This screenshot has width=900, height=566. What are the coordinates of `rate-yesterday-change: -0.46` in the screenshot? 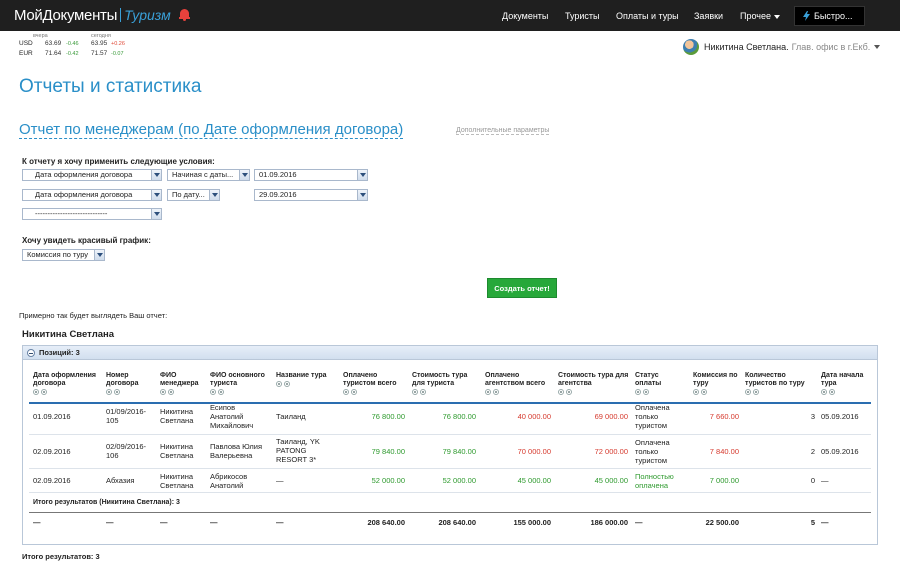 It's located at (72, 44).